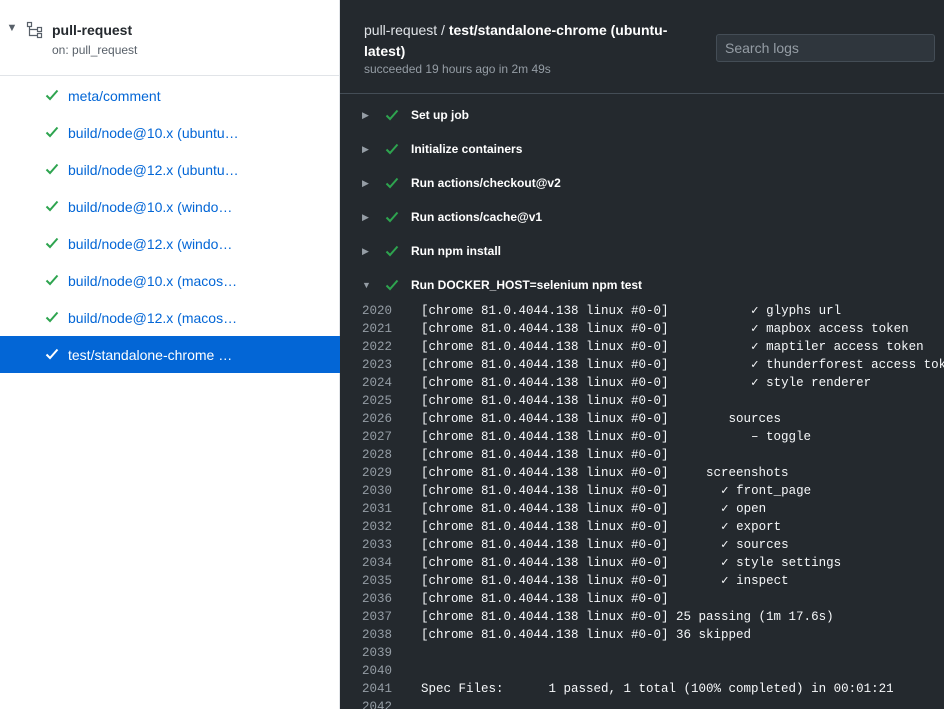  Describe the element at coordinates (384, 635) in the screenshot. I see `log-line-number: 2038` at that location.